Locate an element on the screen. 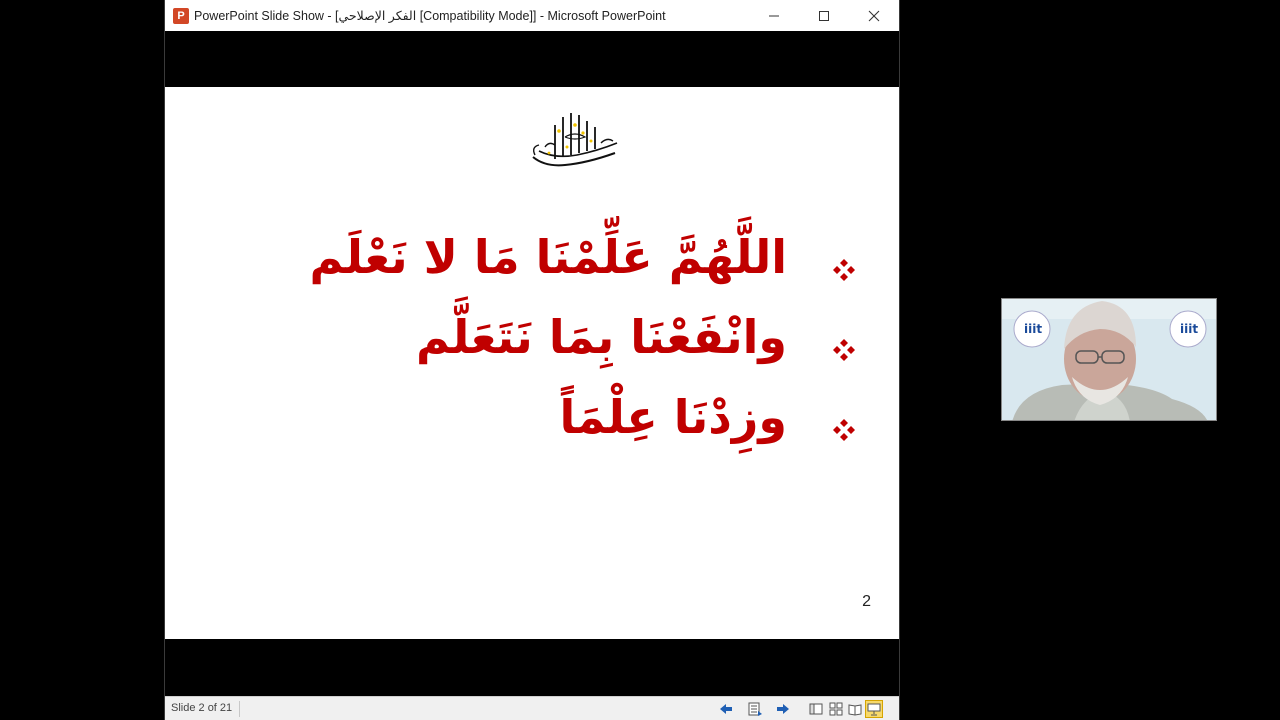 This screenshot has width=1280, height=720. maximize-icon is located at coordinates (824, 15).